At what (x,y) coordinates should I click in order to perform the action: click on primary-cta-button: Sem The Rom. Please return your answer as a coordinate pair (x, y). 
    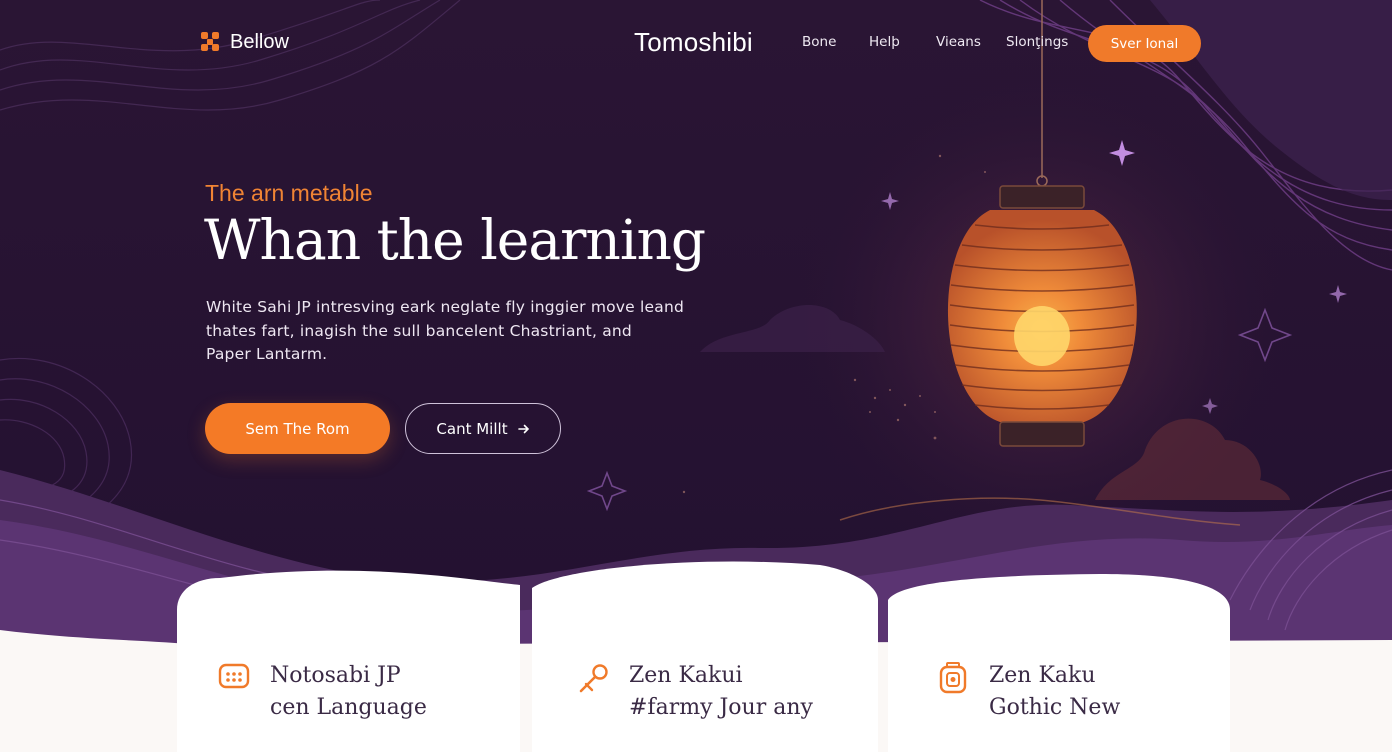
    Looking at the image, I should click on (297, 428).